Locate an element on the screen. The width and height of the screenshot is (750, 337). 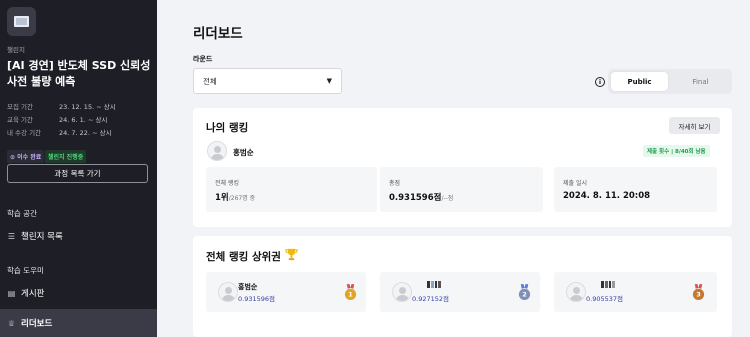
rank-score: 0.927152점 is located at coordinates (430, 299).